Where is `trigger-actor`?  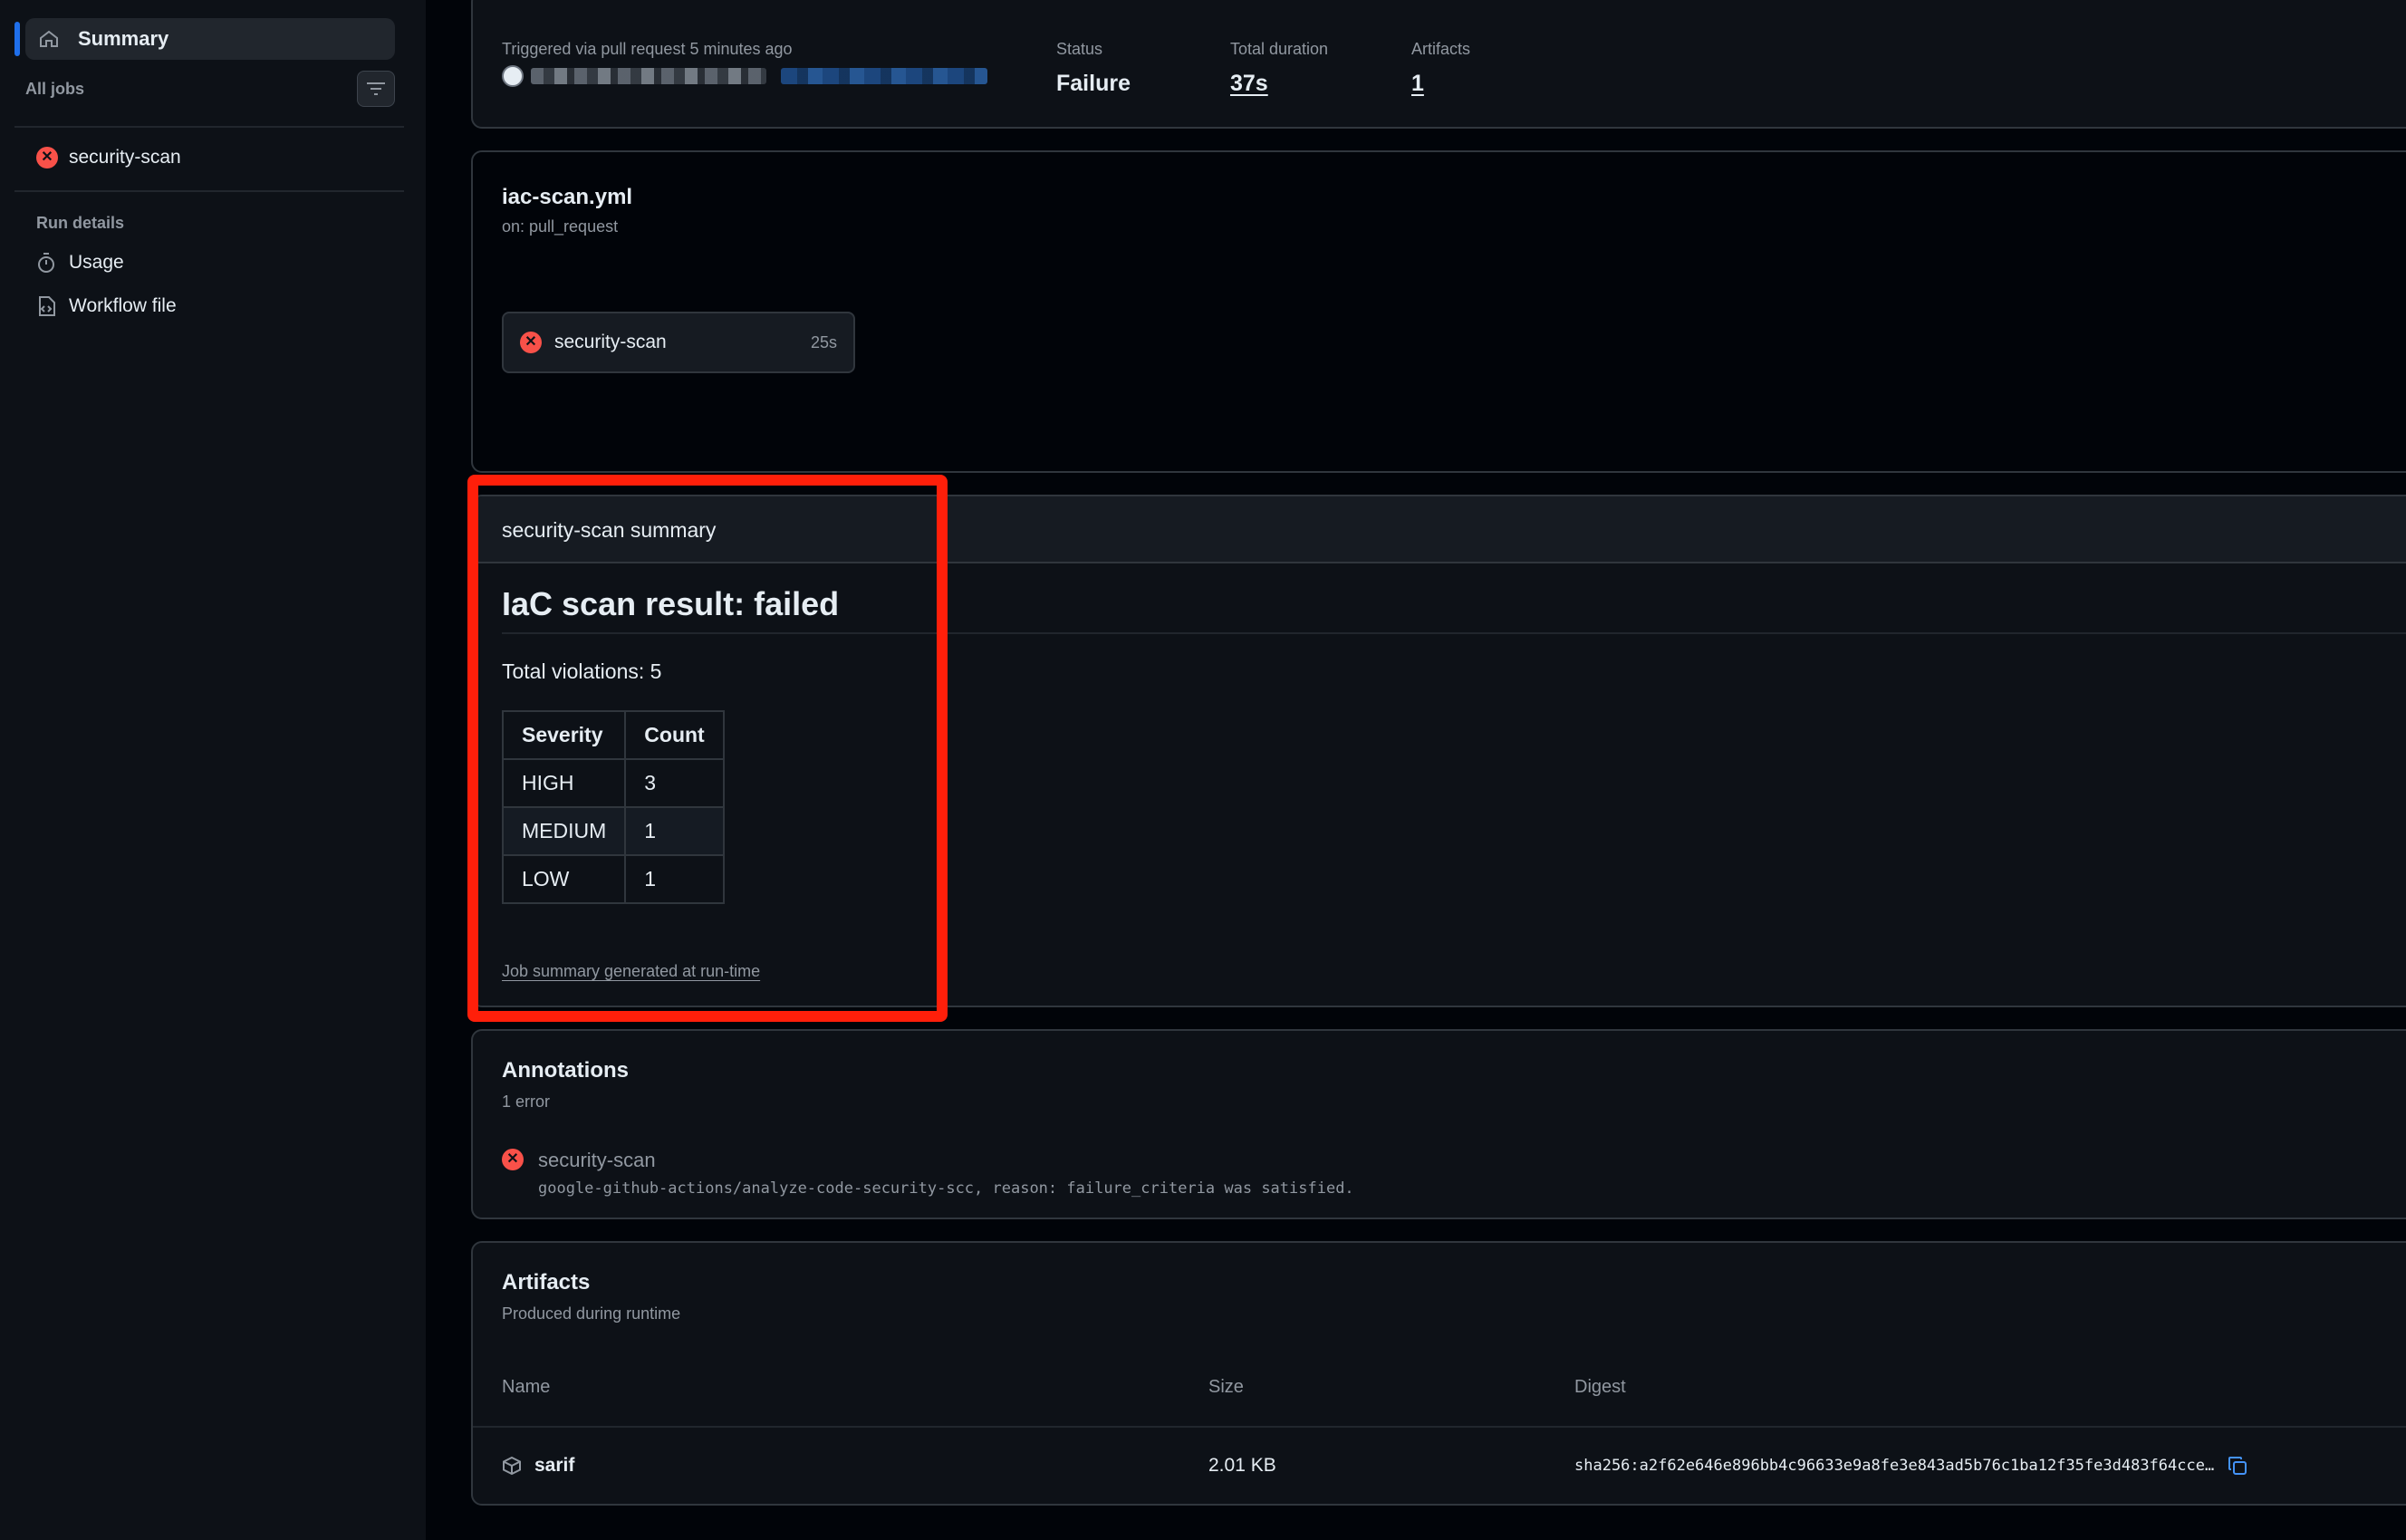 trigger-actor is located at coordinates (745, 76).